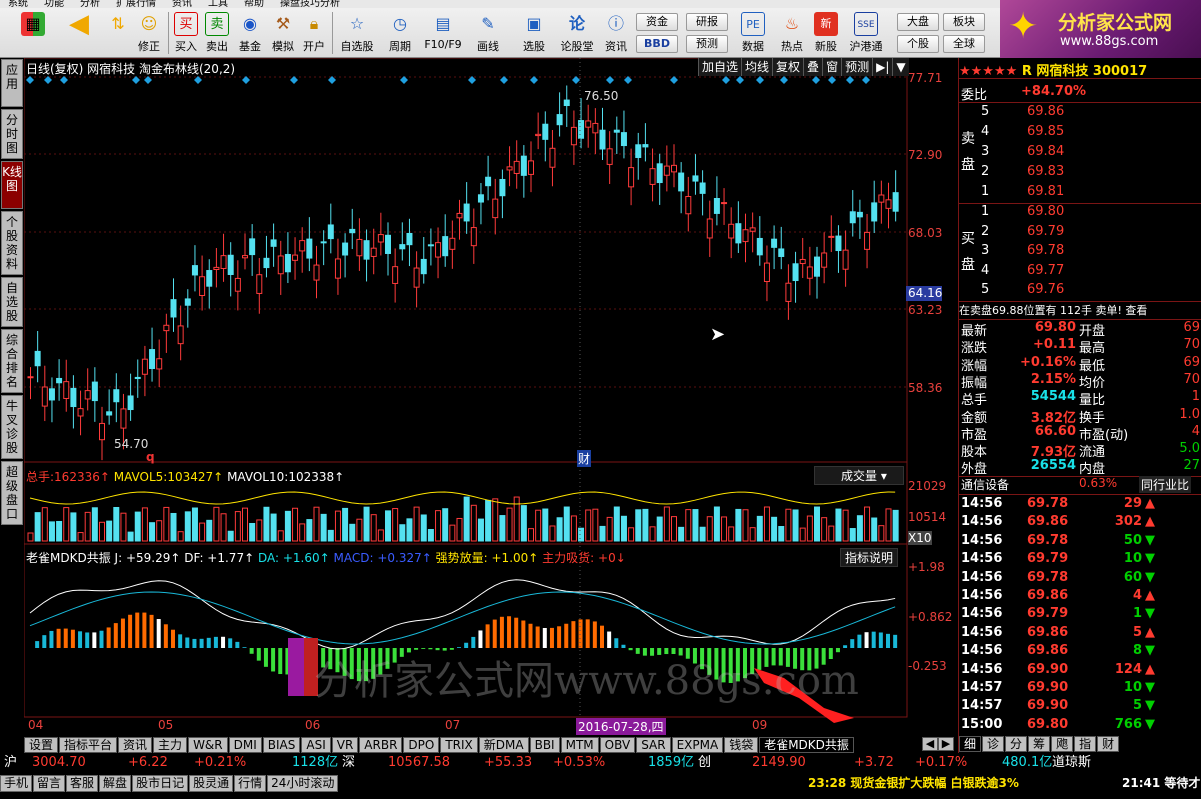 This screenshot has width=1201, height=799. Describe the element at coordinates (534, 34) in the screenshot. I see `stock-select-button: ▣ 选股` at that location.